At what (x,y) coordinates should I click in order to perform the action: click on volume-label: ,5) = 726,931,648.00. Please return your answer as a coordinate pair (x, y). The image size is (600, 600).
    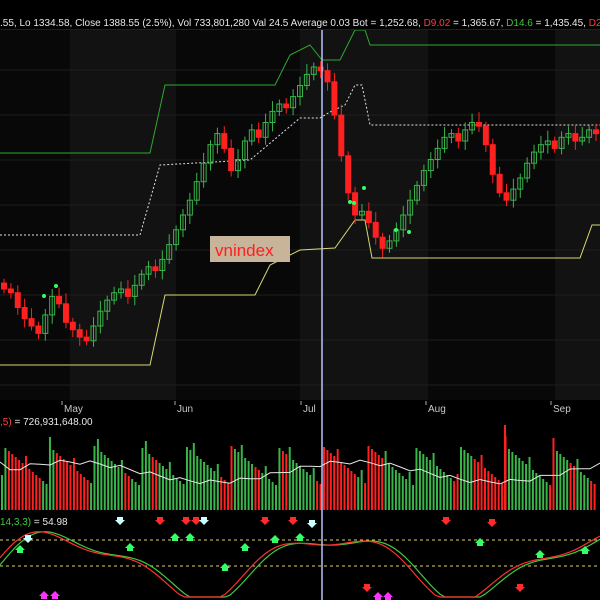
    Looking at the image, I should click on (46, 422).